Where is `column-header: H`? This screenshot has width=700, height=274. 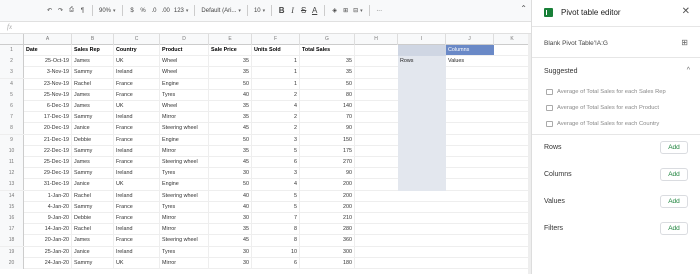 column-header: H is located at coordinates (376, 39).